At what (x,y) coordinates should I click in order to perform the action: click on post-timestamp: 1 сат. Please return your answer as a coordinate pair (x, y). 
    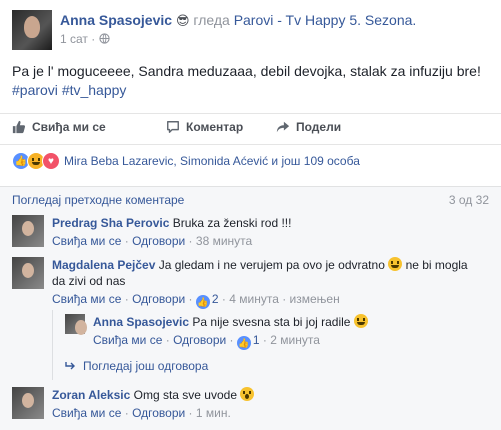
    Looking at the image, I should click on (74, 39).